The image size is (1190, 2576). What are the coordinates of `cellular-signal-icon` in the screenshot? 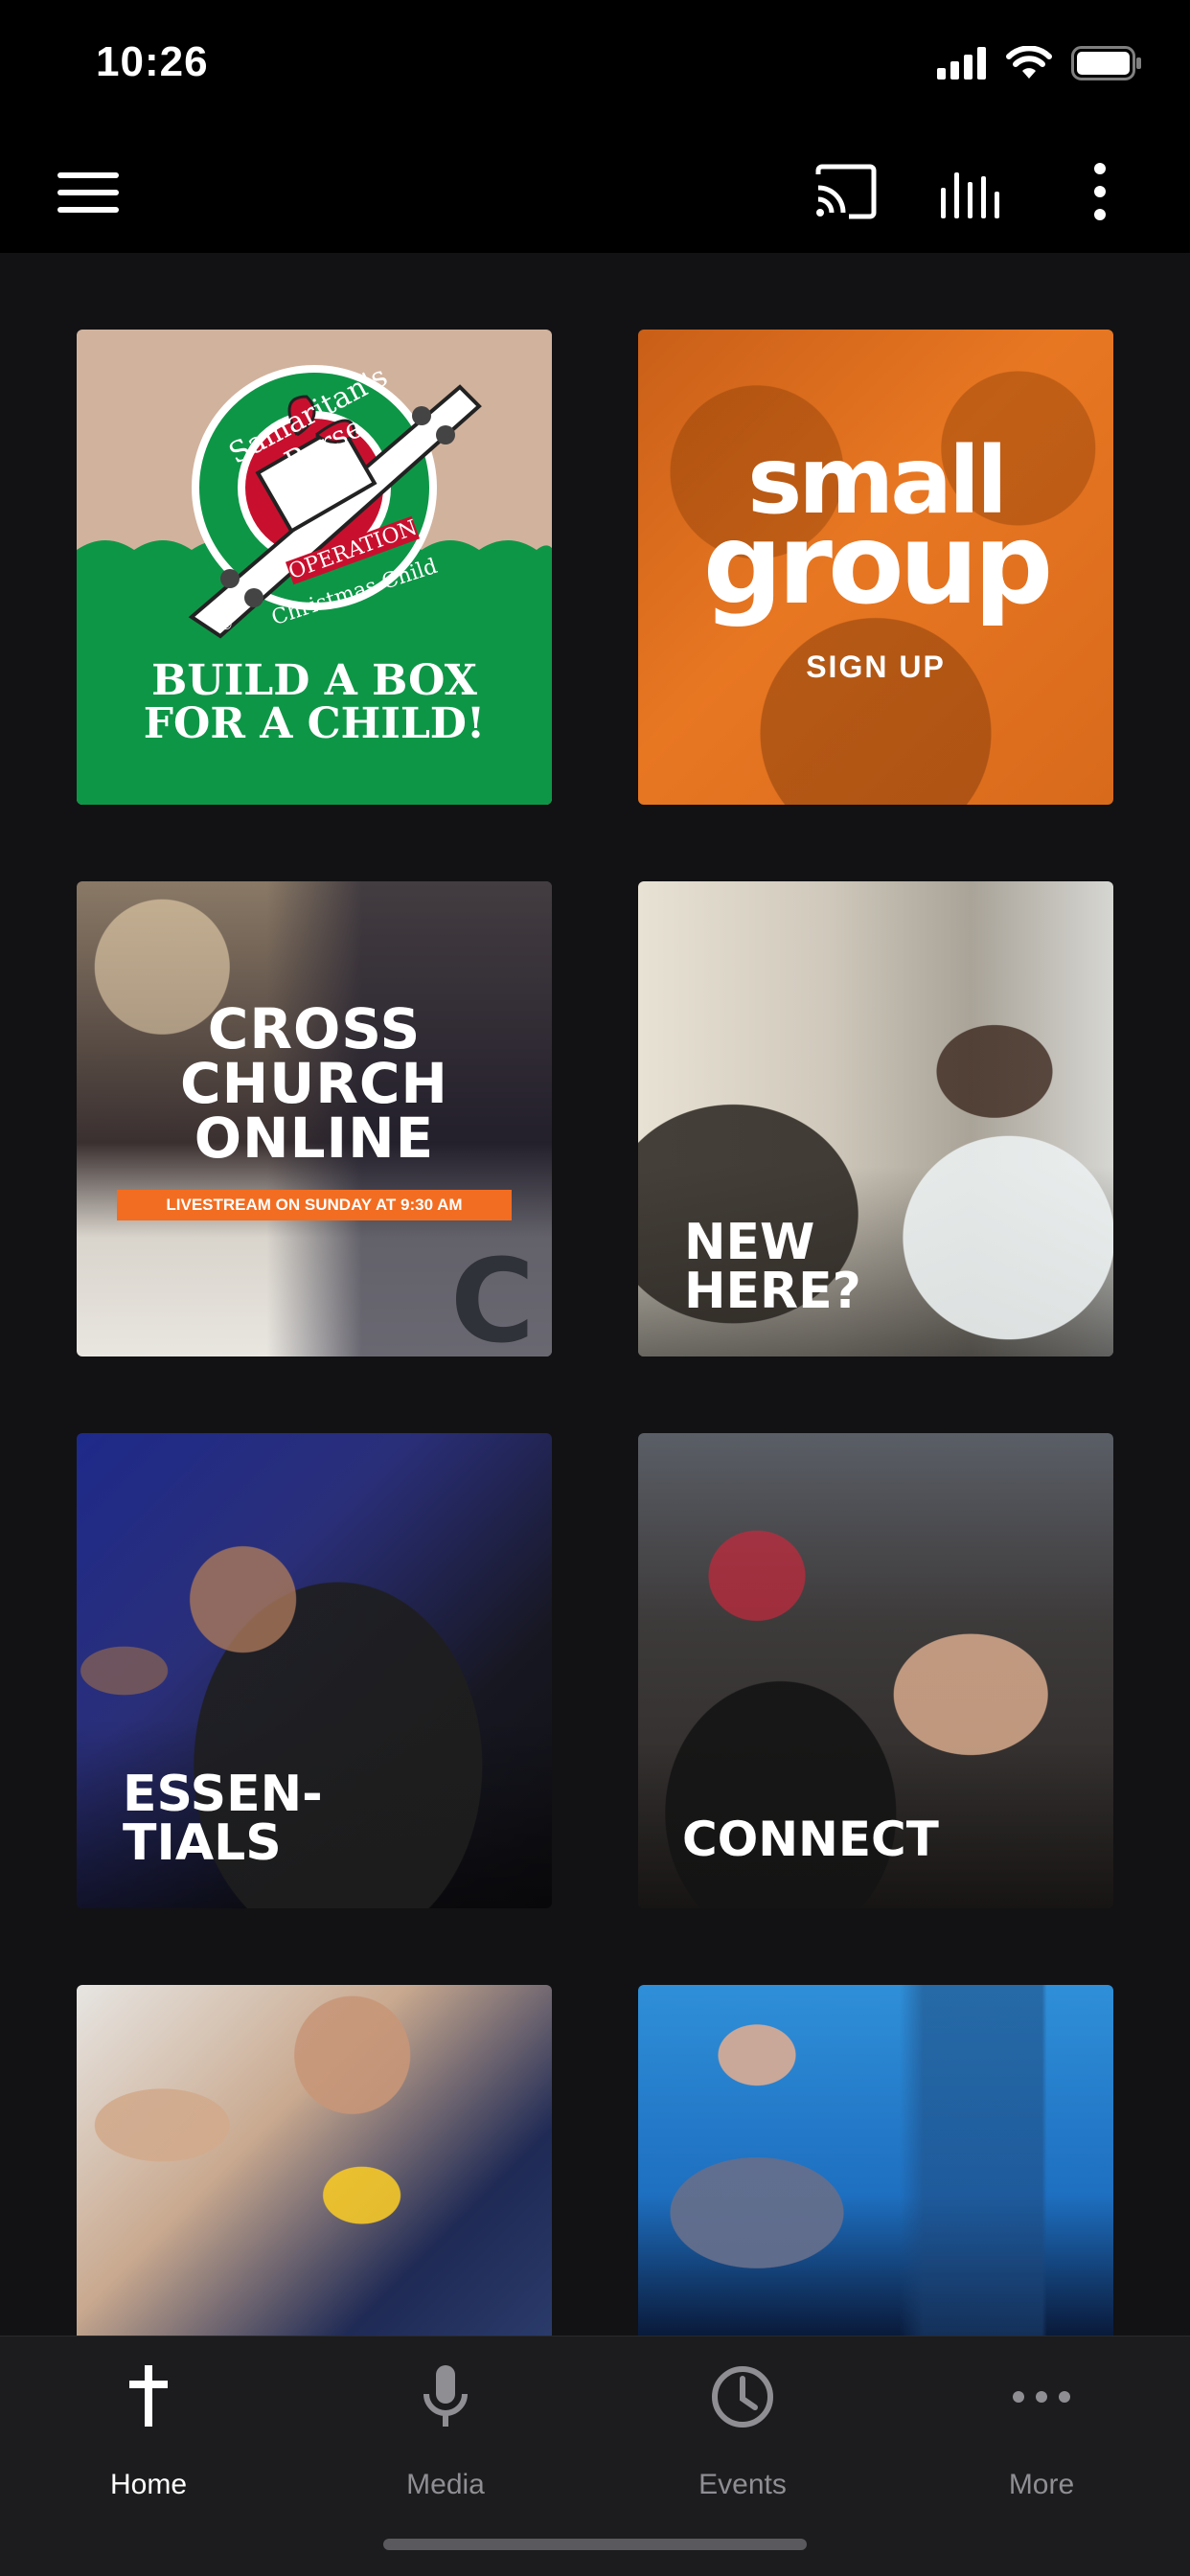 It's located at (962, 63).